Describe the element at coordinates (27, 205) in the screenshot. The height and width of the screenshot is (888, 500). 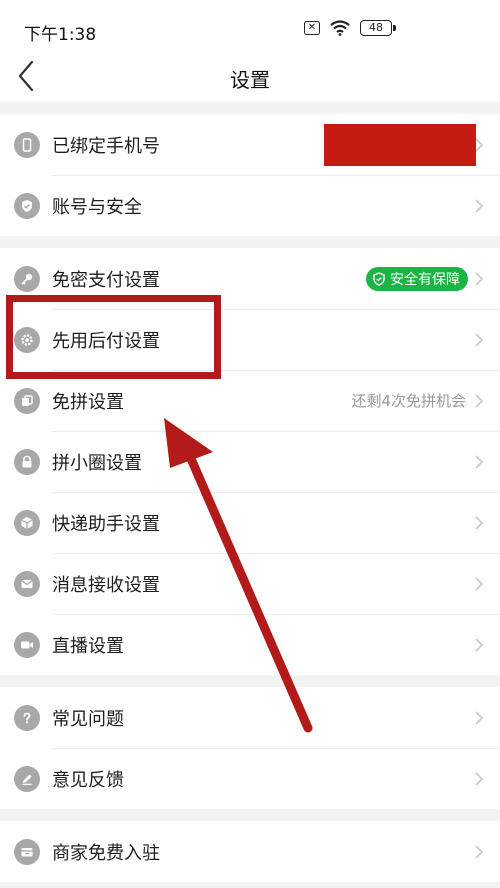
I see `shield-icon` at that location.